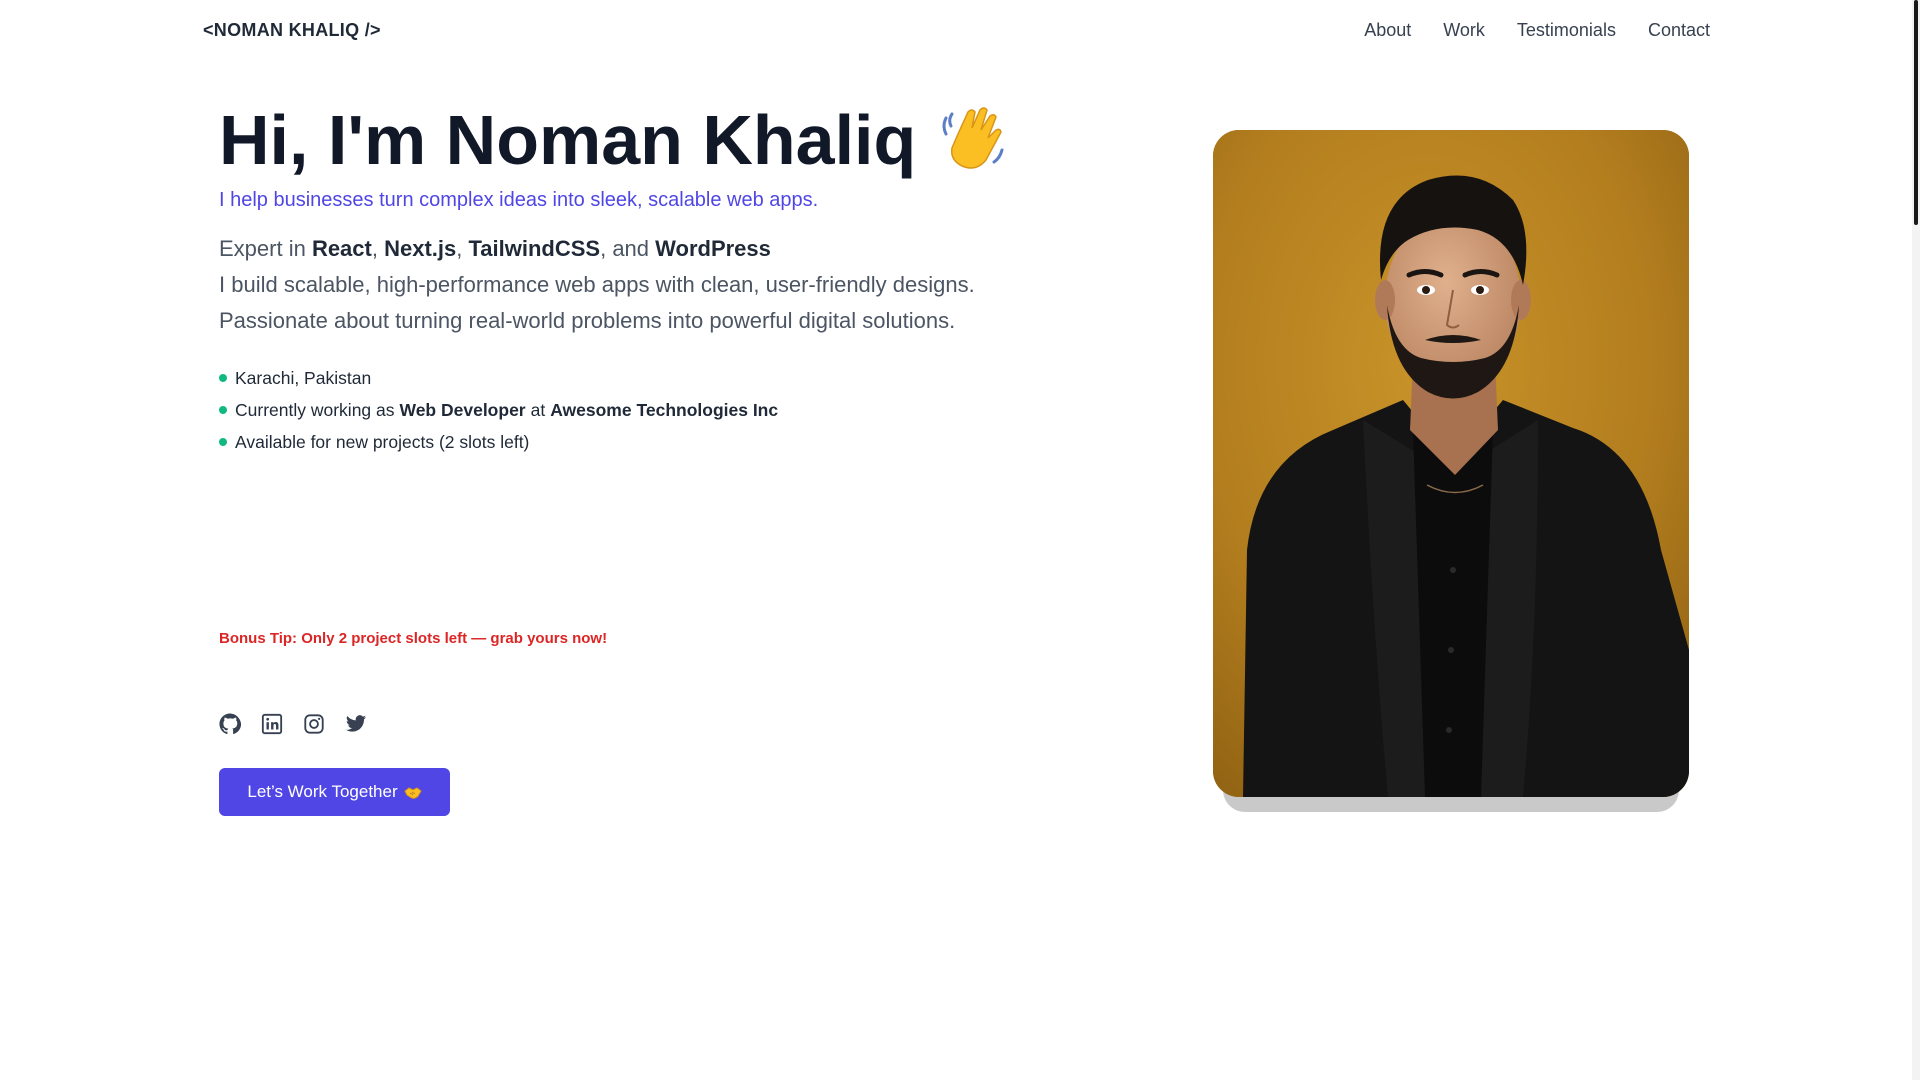 This screenshot has width=1920, height=1080. Describe the element at coordinates (1464, 30) in the screenshot. I see `nav-work: Work` at that location.